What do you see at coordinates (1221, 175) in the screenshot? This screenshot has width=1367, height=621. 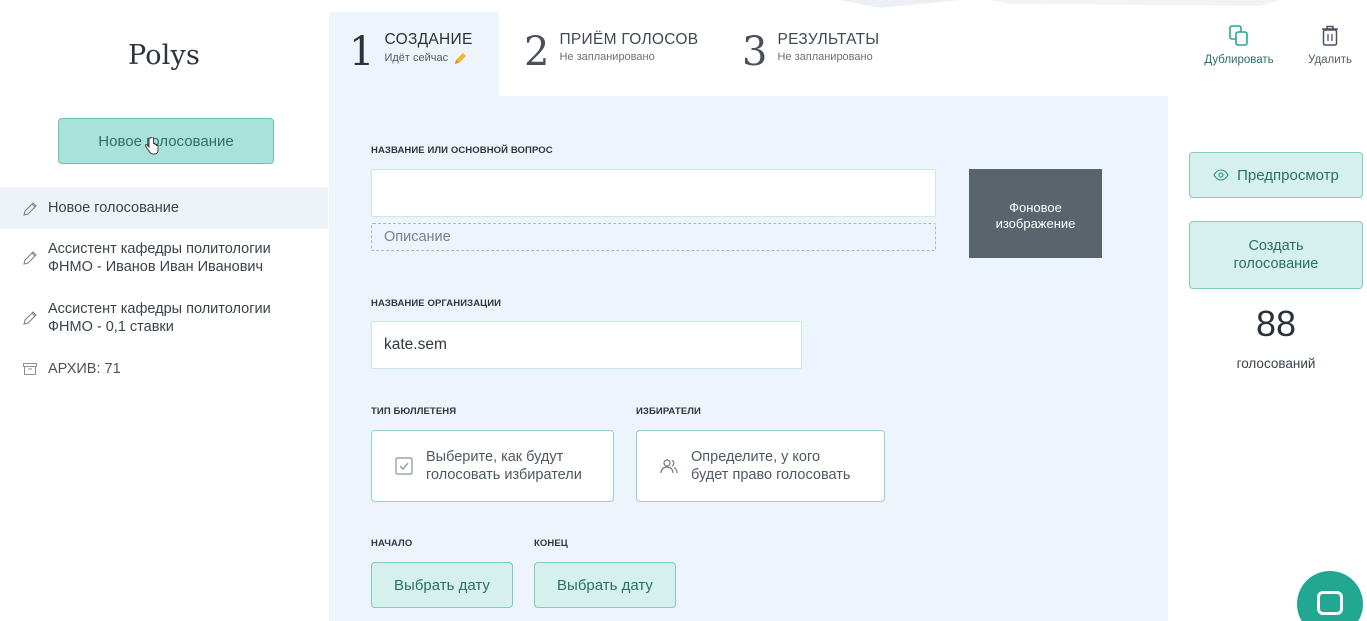 I see `eye-icon` at bounding box center [1221, 175].